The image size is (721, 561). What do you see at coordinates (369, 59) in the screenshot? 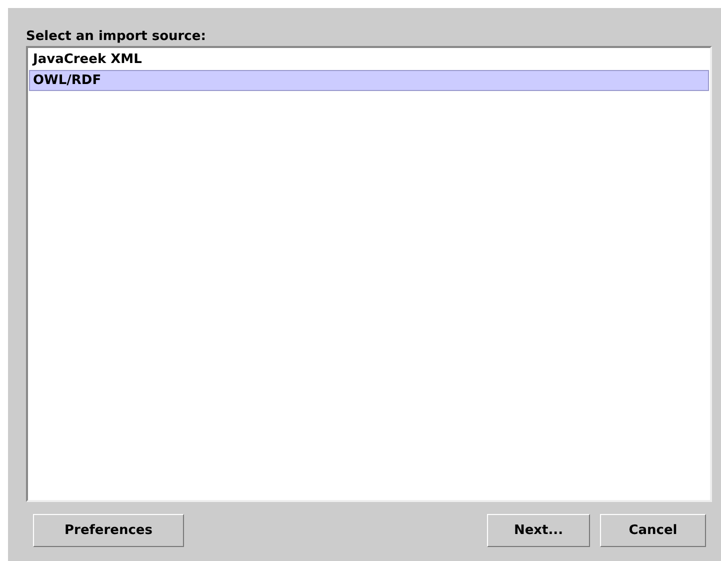
I see `list-item: JavaCreek XML` at bounding box center [369, 59].